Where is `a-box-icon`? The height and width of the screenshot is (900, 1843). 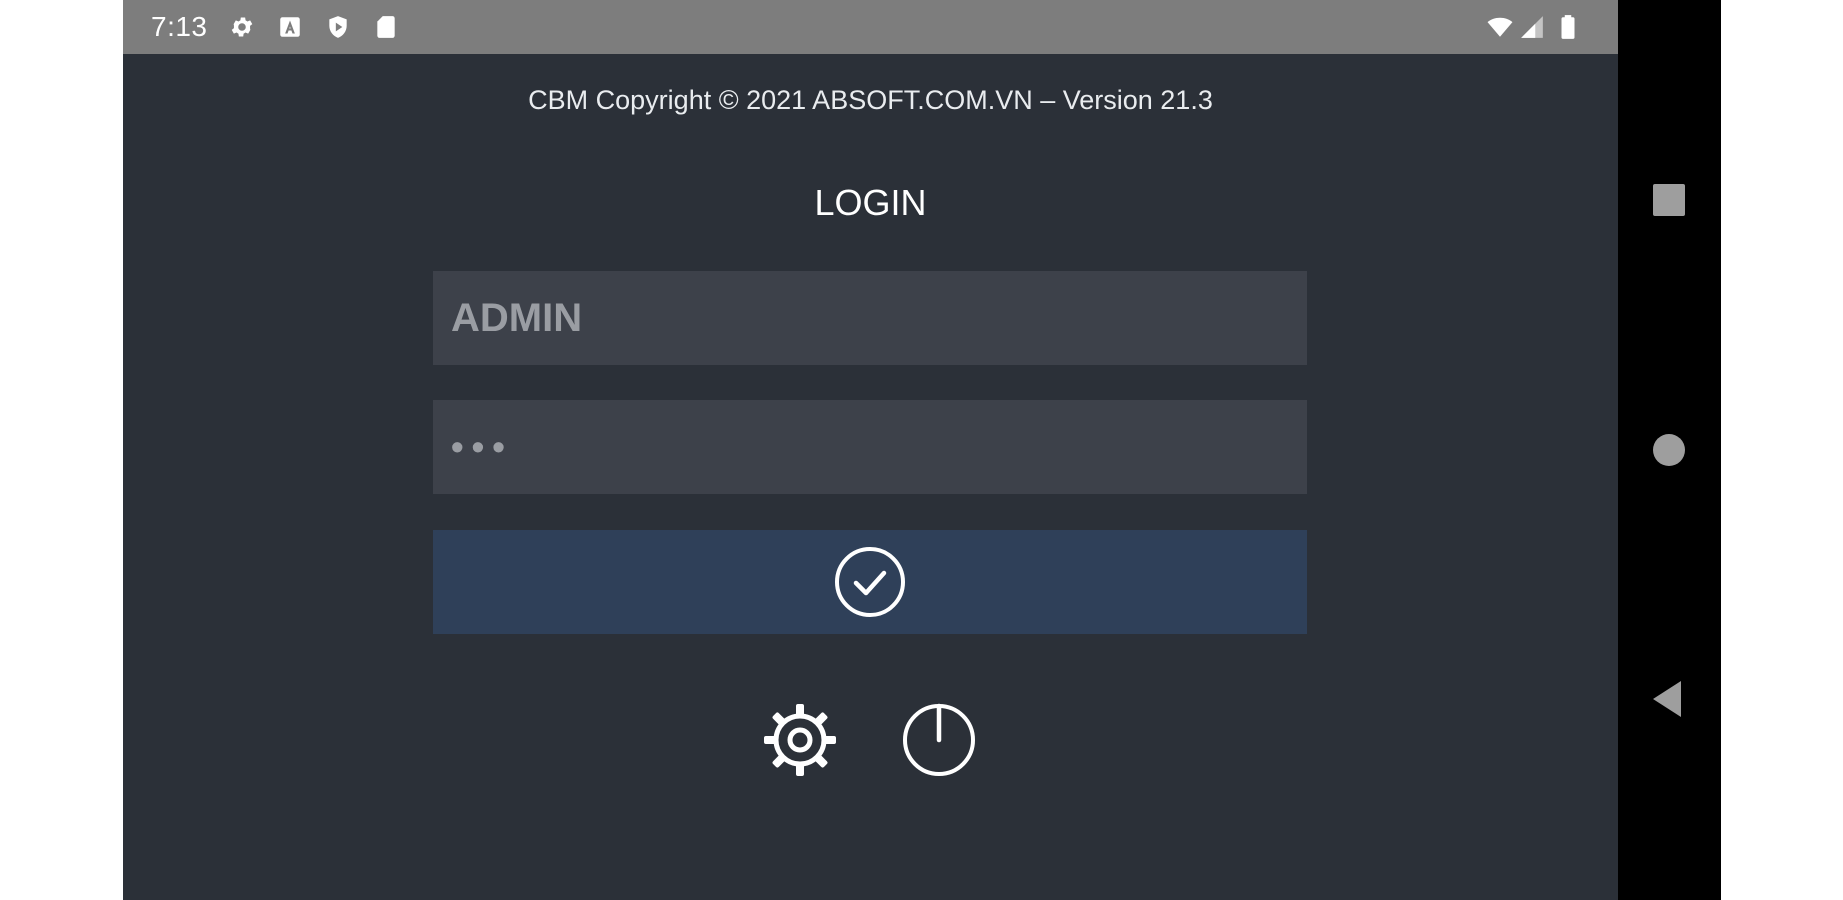
a-box-icon is located at coordinates (290, 27).